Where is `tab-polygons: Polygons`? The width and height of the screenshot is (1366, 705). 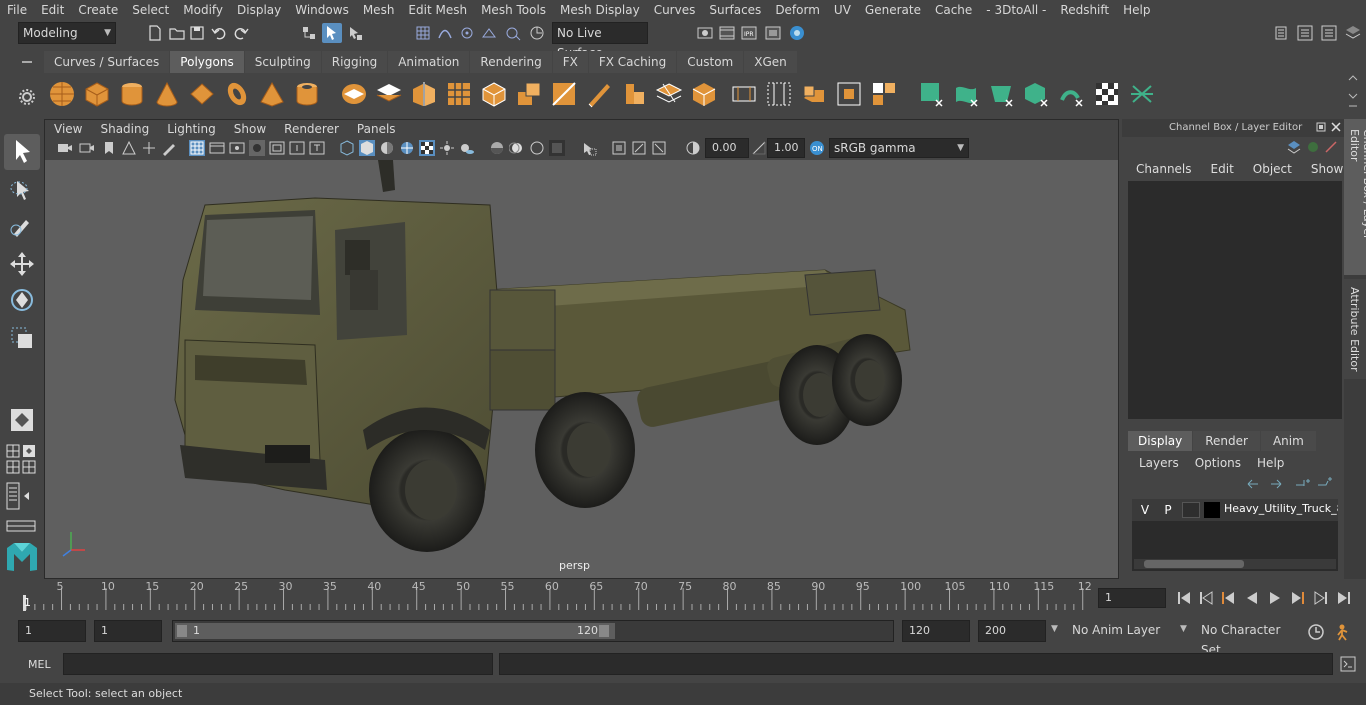
tab-polygons: Polygons is located at coordinates (207, 62).